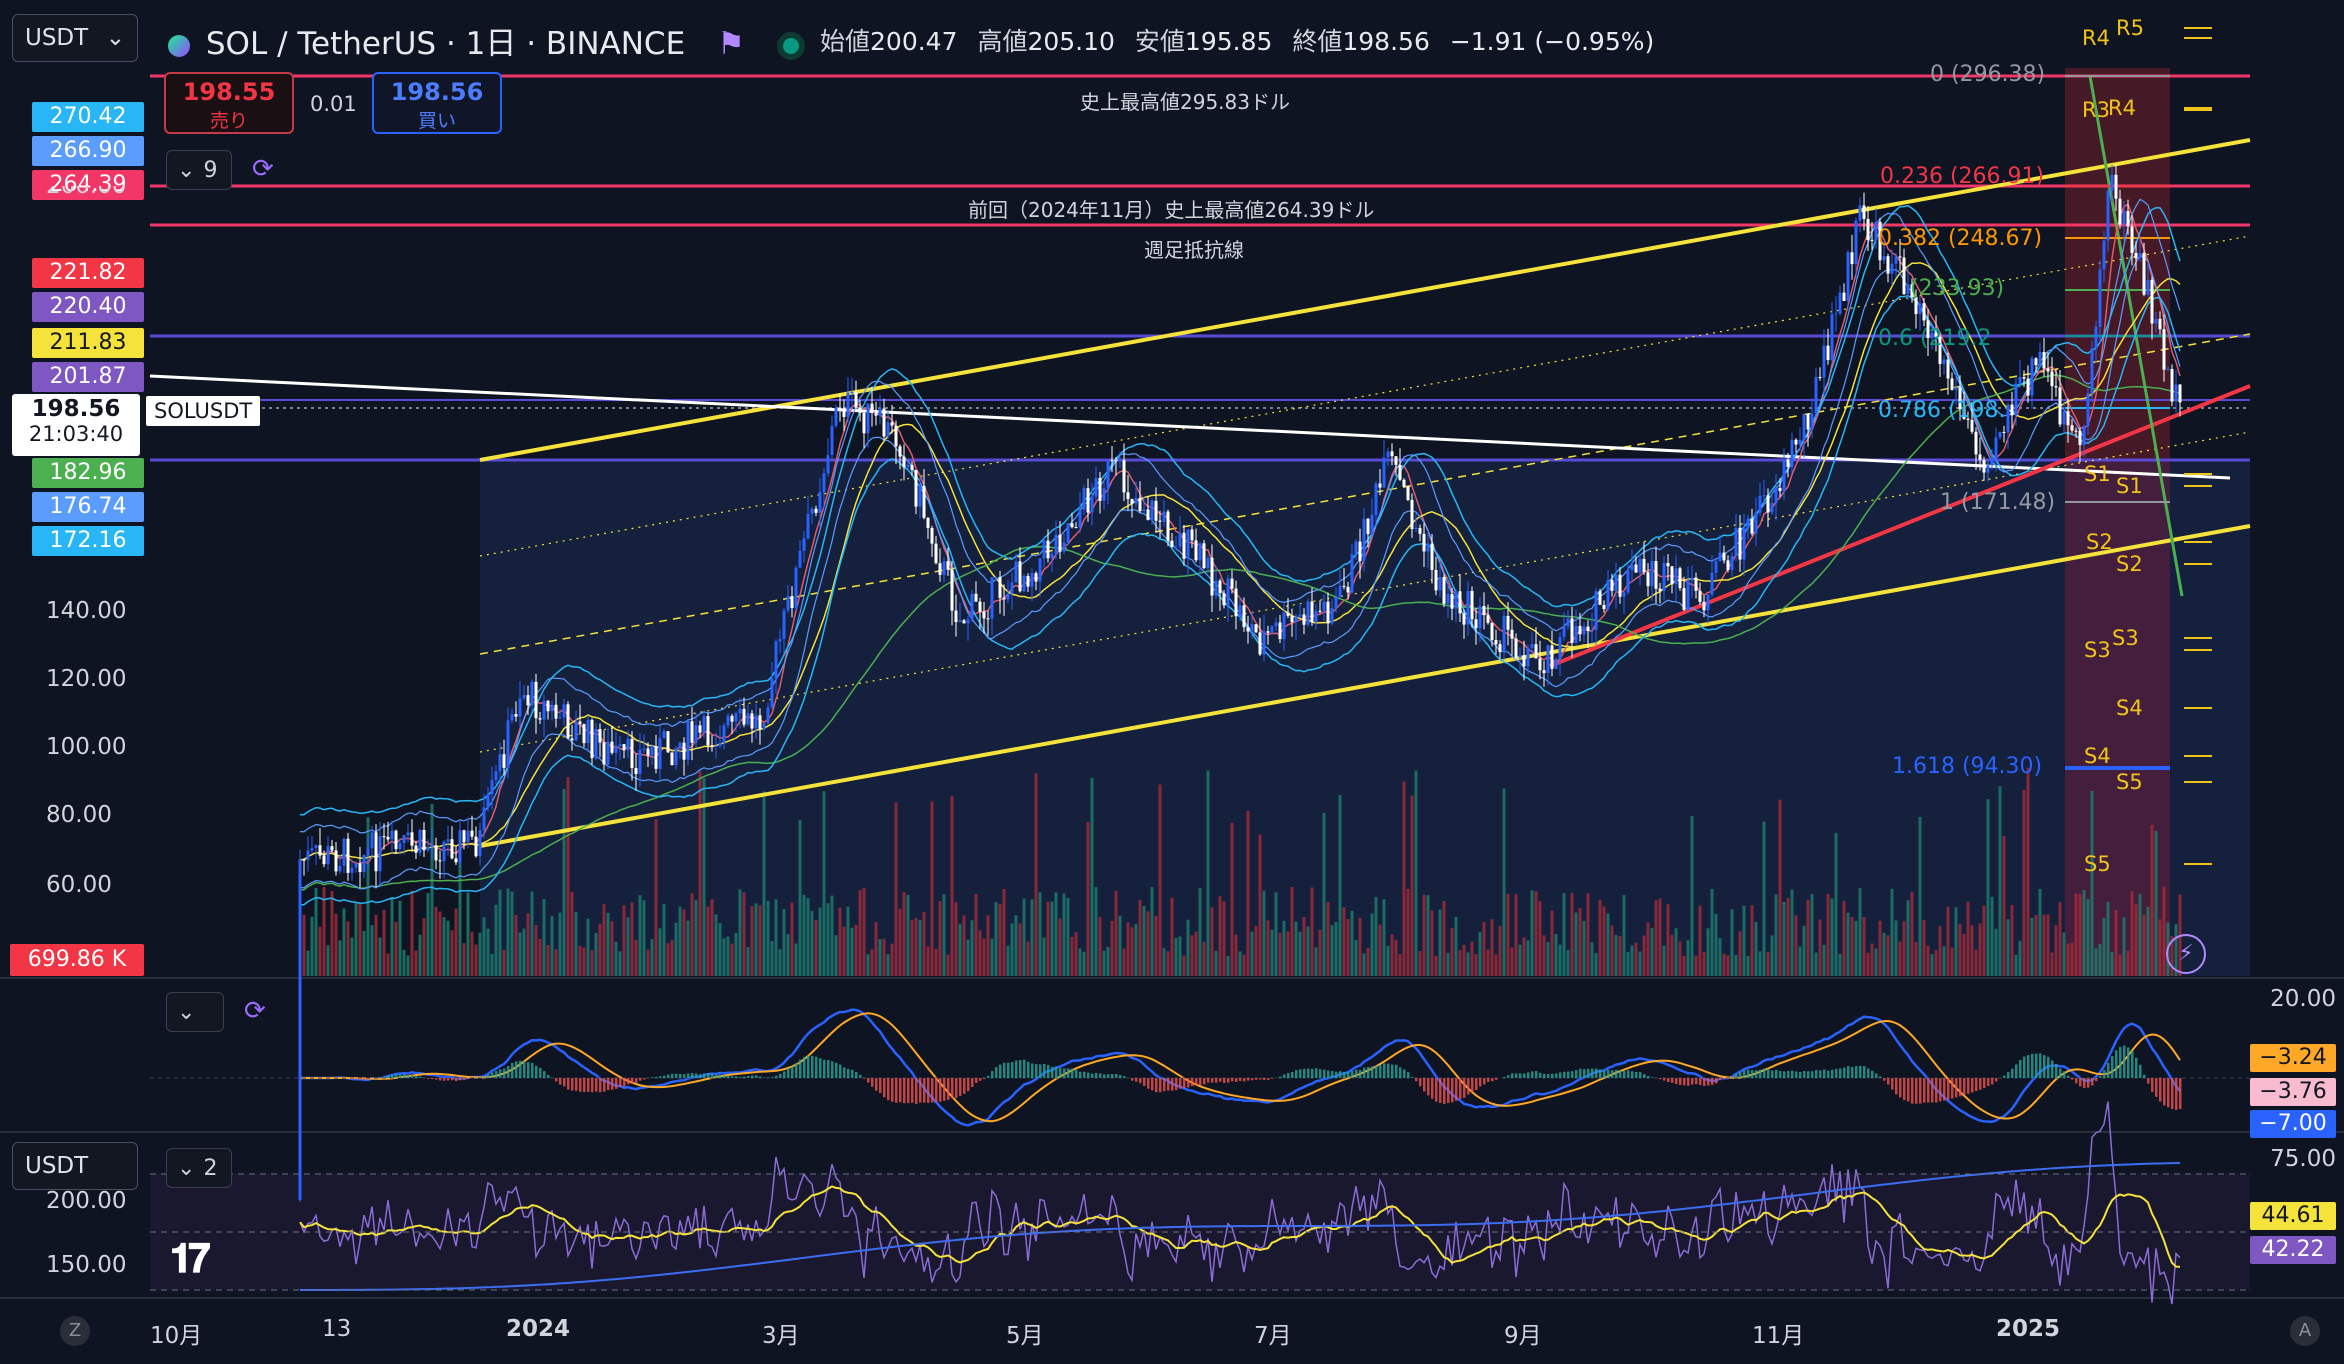  Describe the element at coordinates (199, 1168) in the screenshot. I see `indicator-toggle-rsi: ⌄ 2` at that location.